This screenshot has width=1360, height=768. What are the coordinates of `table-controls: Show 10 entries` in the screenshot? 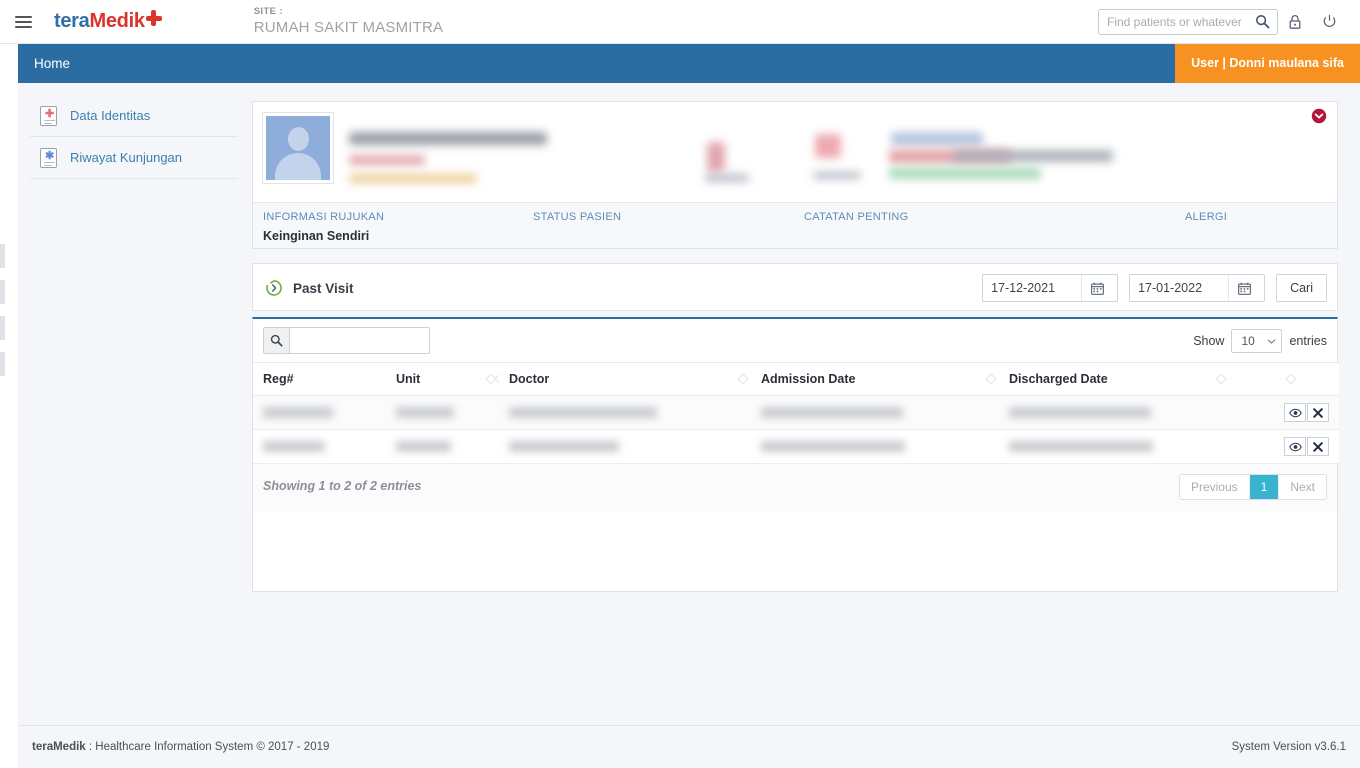 It's located at (795, 340).